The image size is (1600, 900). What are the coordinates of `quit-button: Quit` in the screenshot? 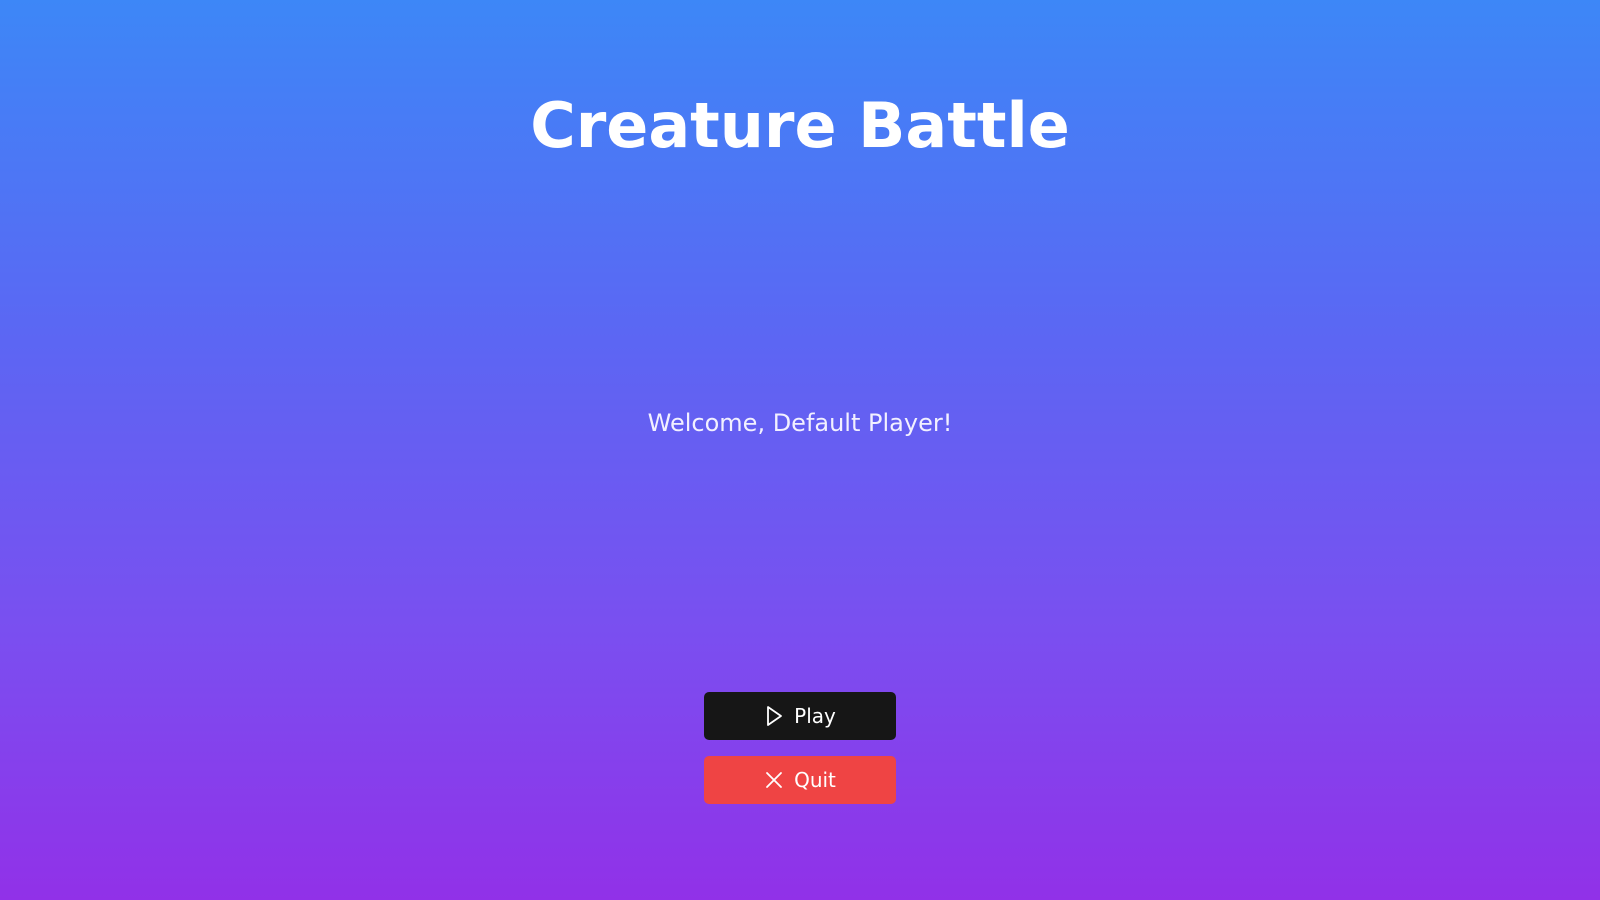 It's located at (800, 780).